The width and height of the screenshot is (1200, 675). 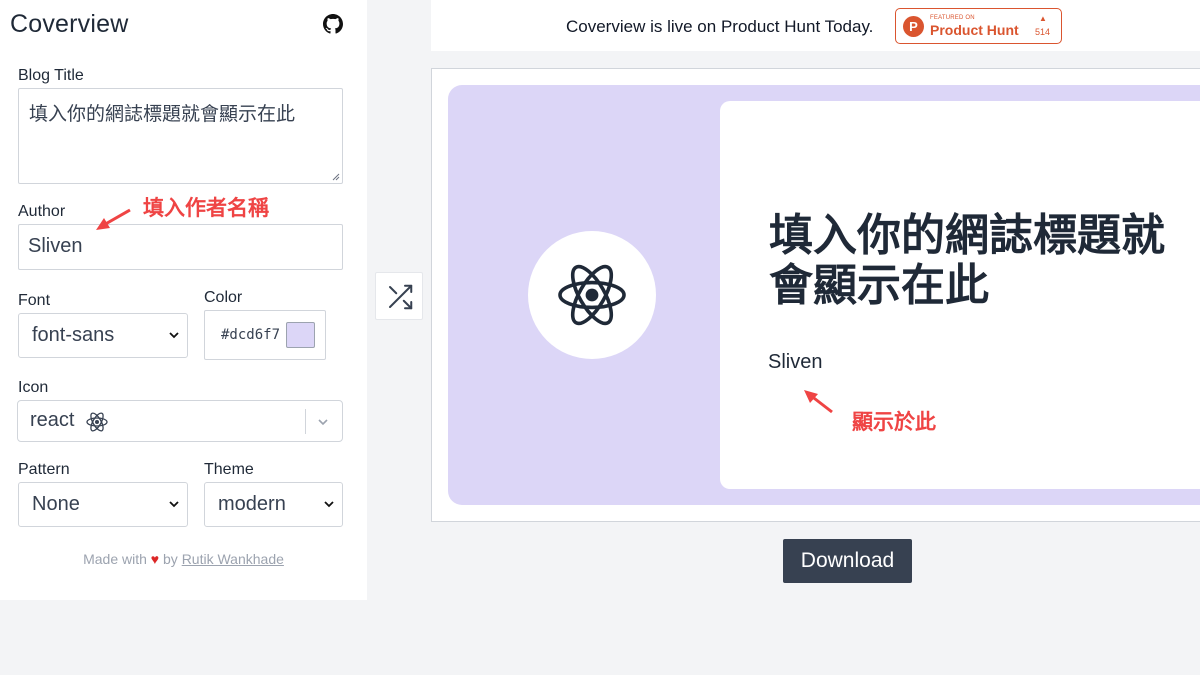 I want to click on shuffle-button, so click(x=399, y=296).